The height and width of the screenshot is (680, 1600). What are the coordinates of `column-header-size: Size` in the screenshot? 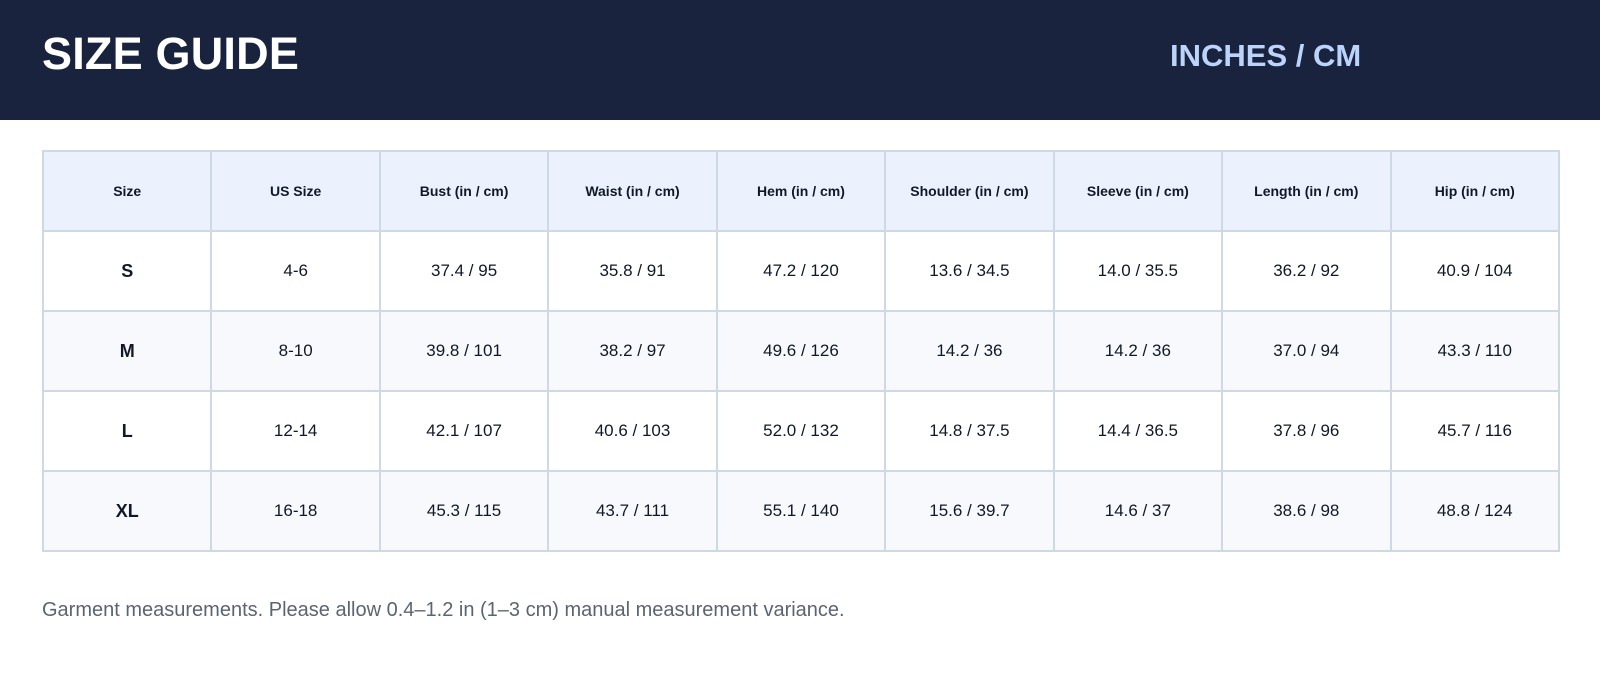 It's located at (127, 191).